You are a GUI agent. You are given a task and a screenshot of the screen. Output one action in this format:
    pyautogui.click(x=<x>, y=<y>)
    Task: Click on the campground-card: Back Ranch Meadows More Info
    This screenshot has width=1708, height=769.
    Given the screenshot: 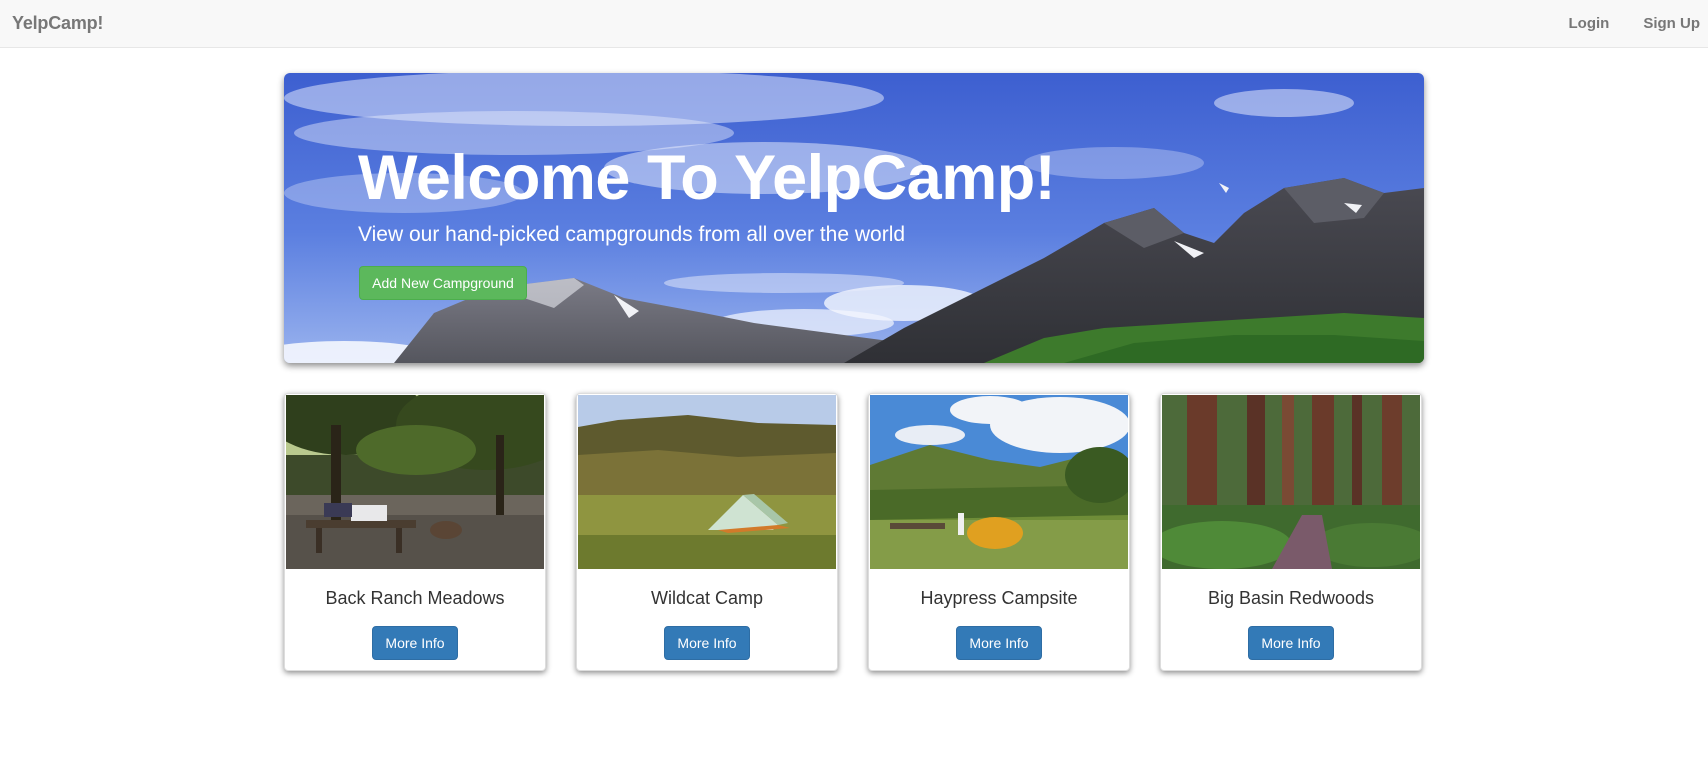 What is the action you would take?
    pyautogui.click(x=415, y=532)
    